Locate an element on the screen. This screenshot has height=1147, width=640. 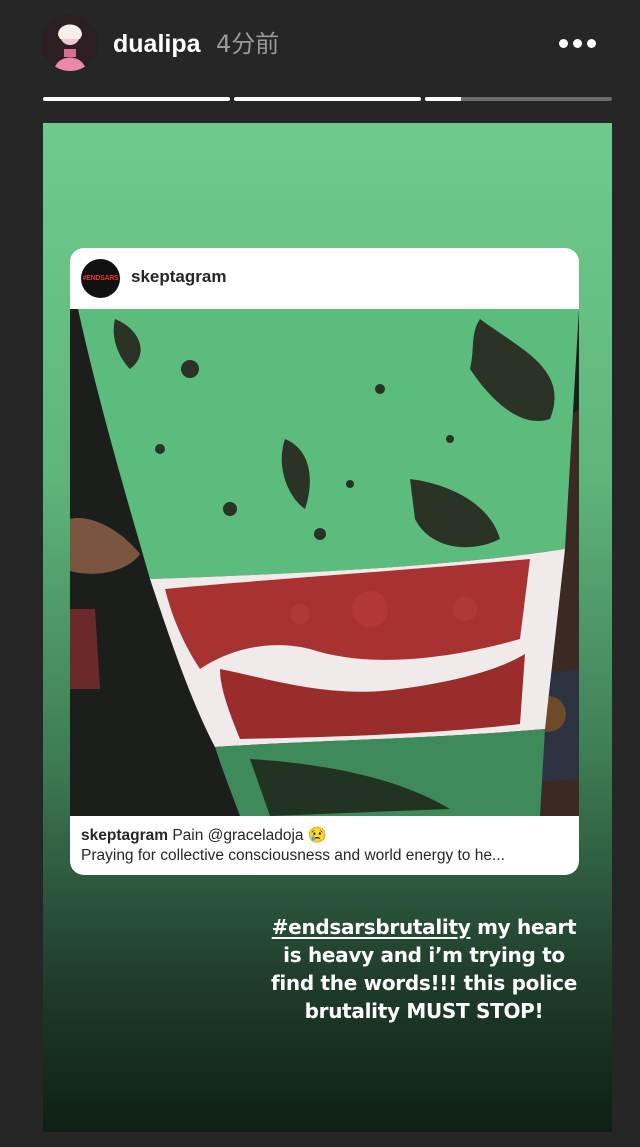
story-header: dualipa 4分前 is located at coordinates (320, 45).